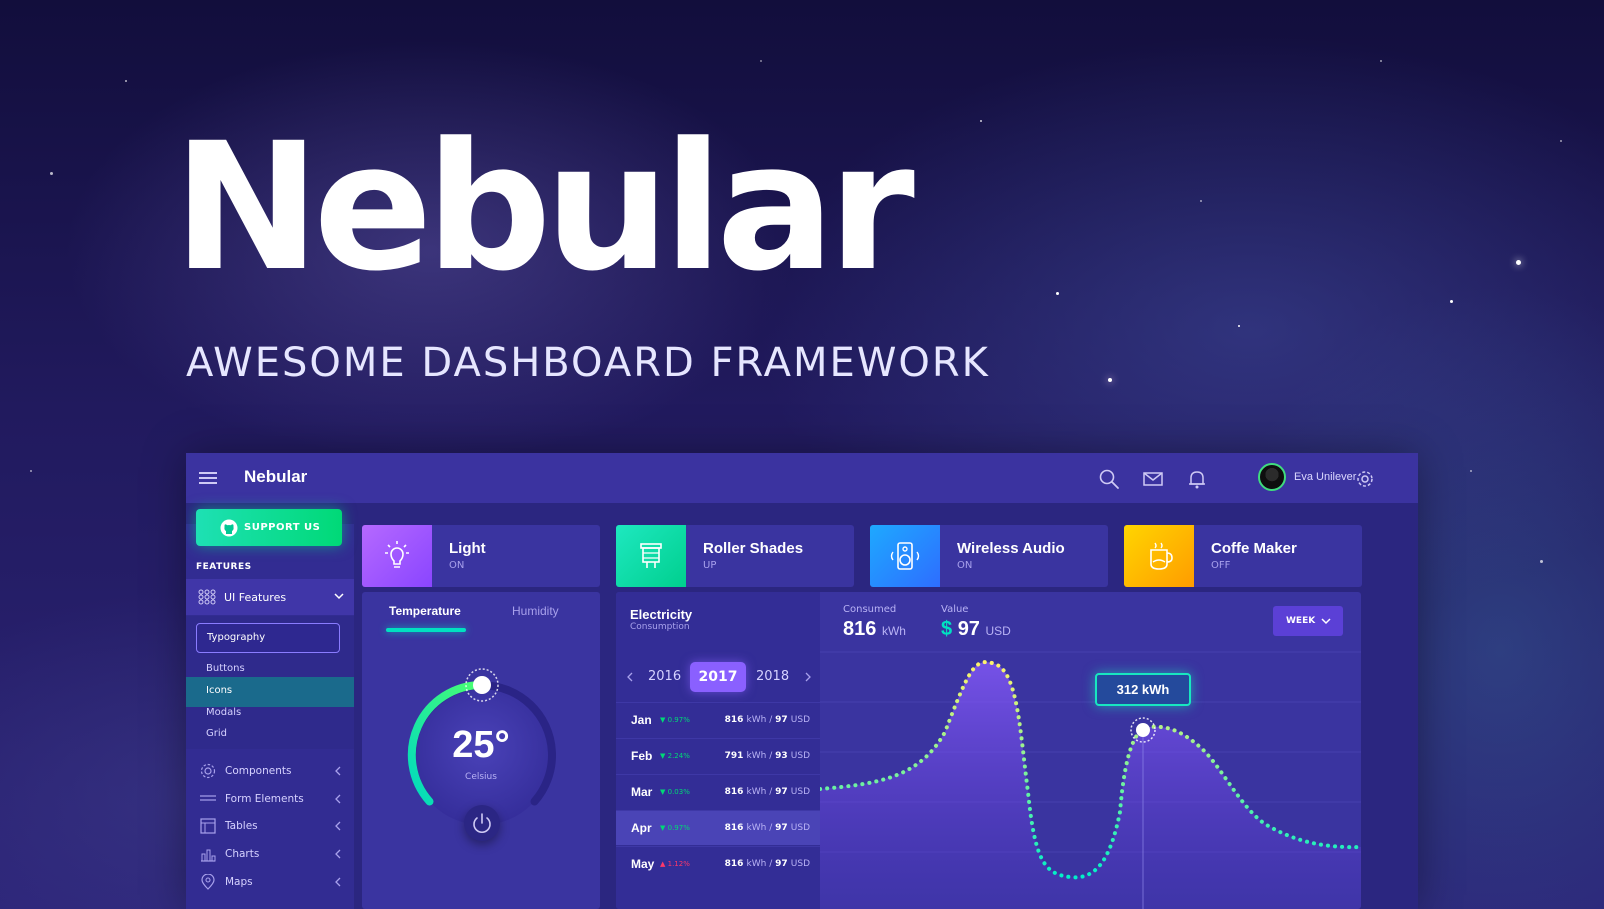  Describe the element at coordinates (224, 567) in the screenshot. I see `features-heading: FEATURES` at that location.